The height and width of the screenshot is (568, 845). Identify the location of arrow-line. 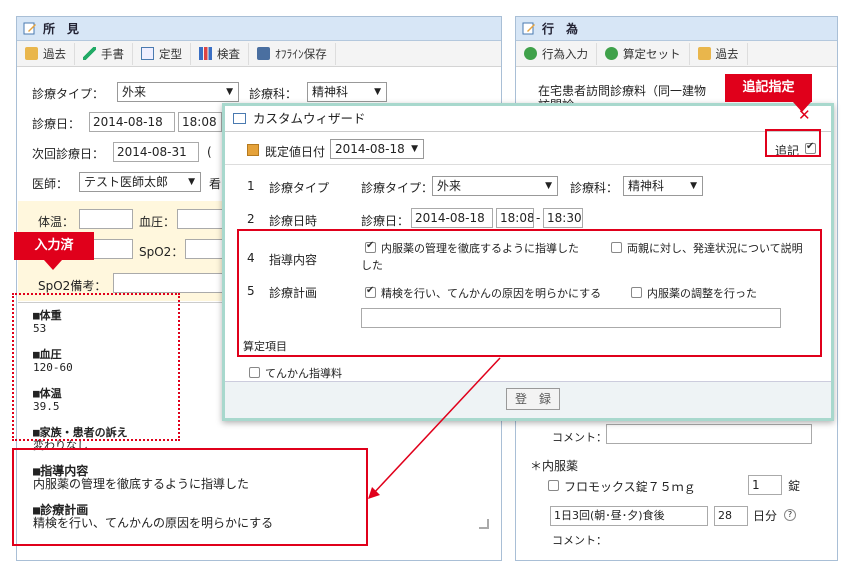
(436, 426).